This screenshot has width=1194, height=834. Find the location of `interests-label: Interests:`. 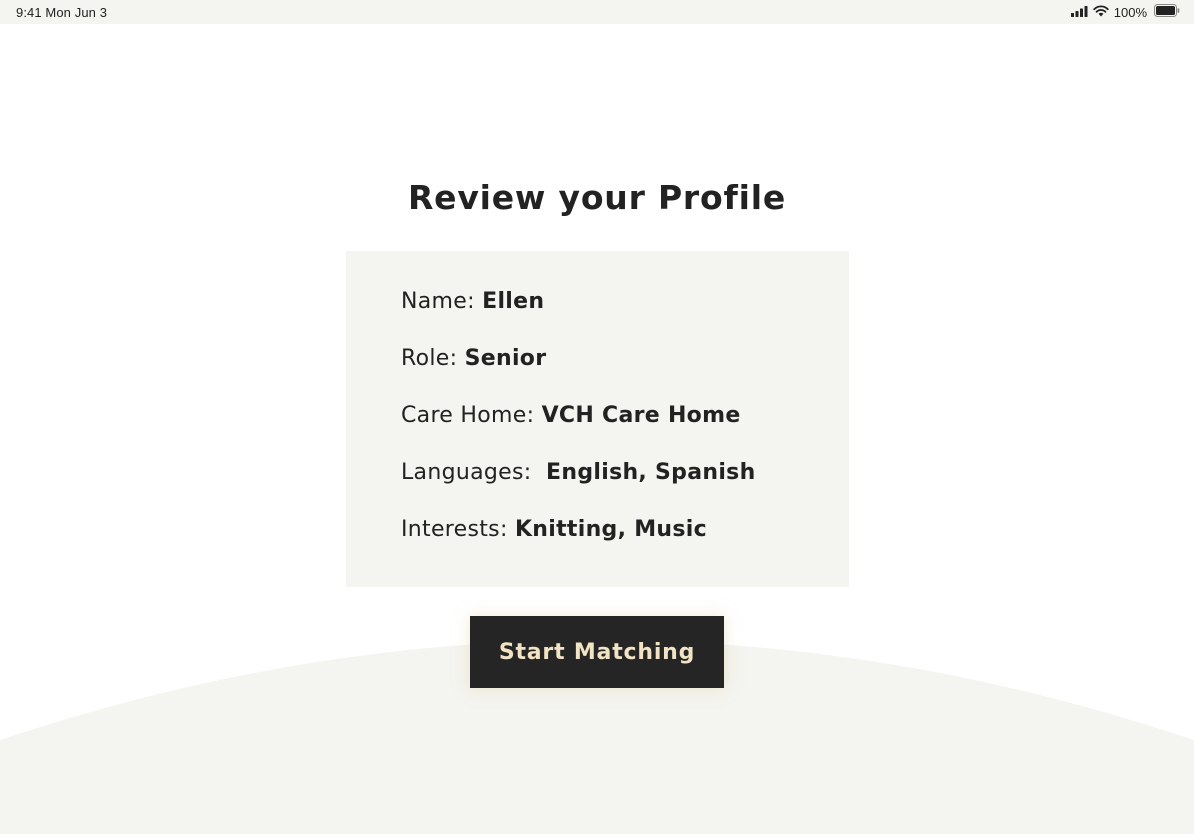

interests-label: Interests: is located at coordinates (458, 529).